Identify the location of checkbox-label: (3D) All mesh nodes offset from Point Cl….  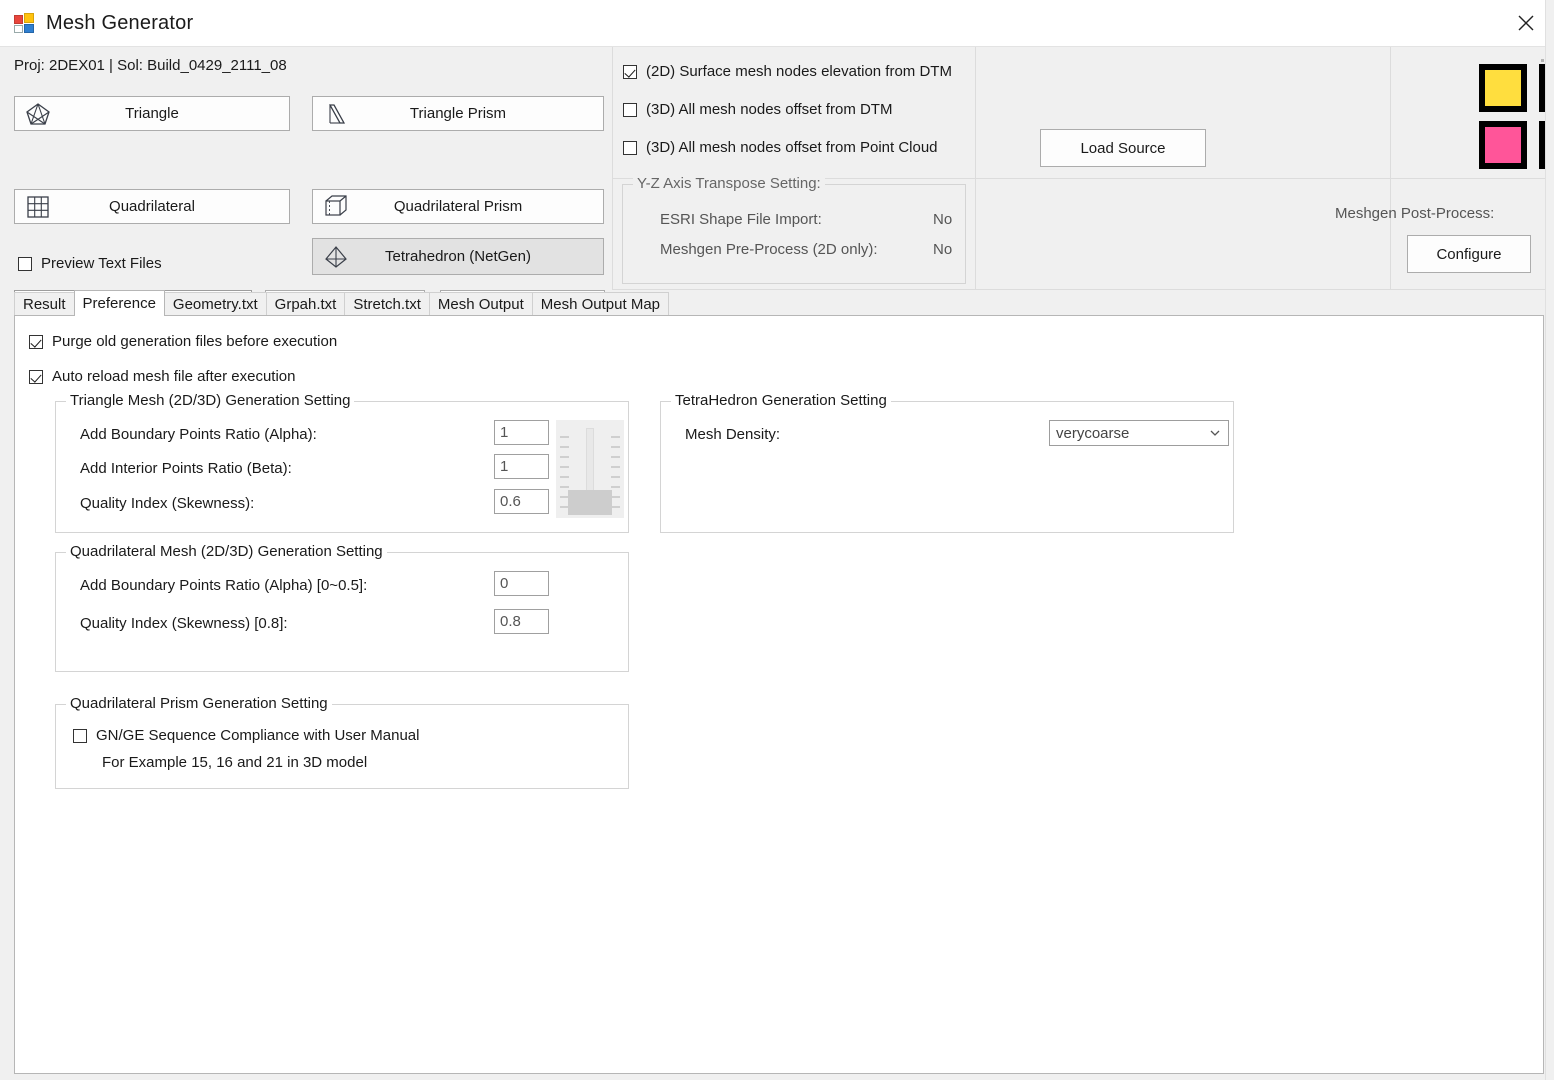
(792, 147).